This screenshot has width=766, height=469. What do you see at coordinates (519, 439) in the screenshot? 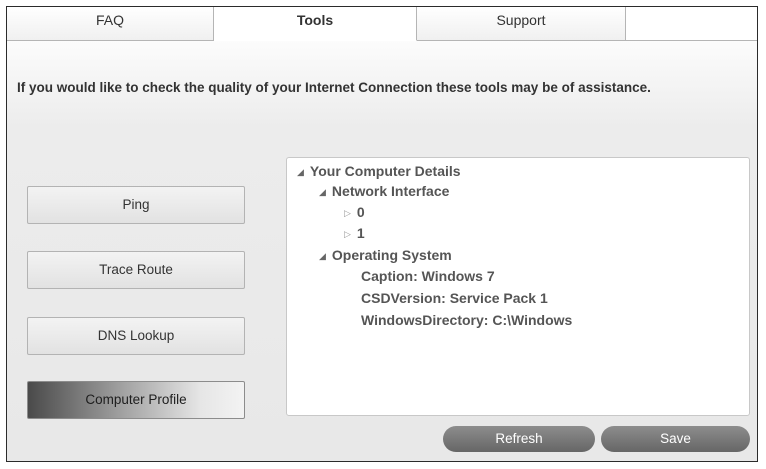
I see `refresh-button: Refresh` at bounding box center [519, 439].